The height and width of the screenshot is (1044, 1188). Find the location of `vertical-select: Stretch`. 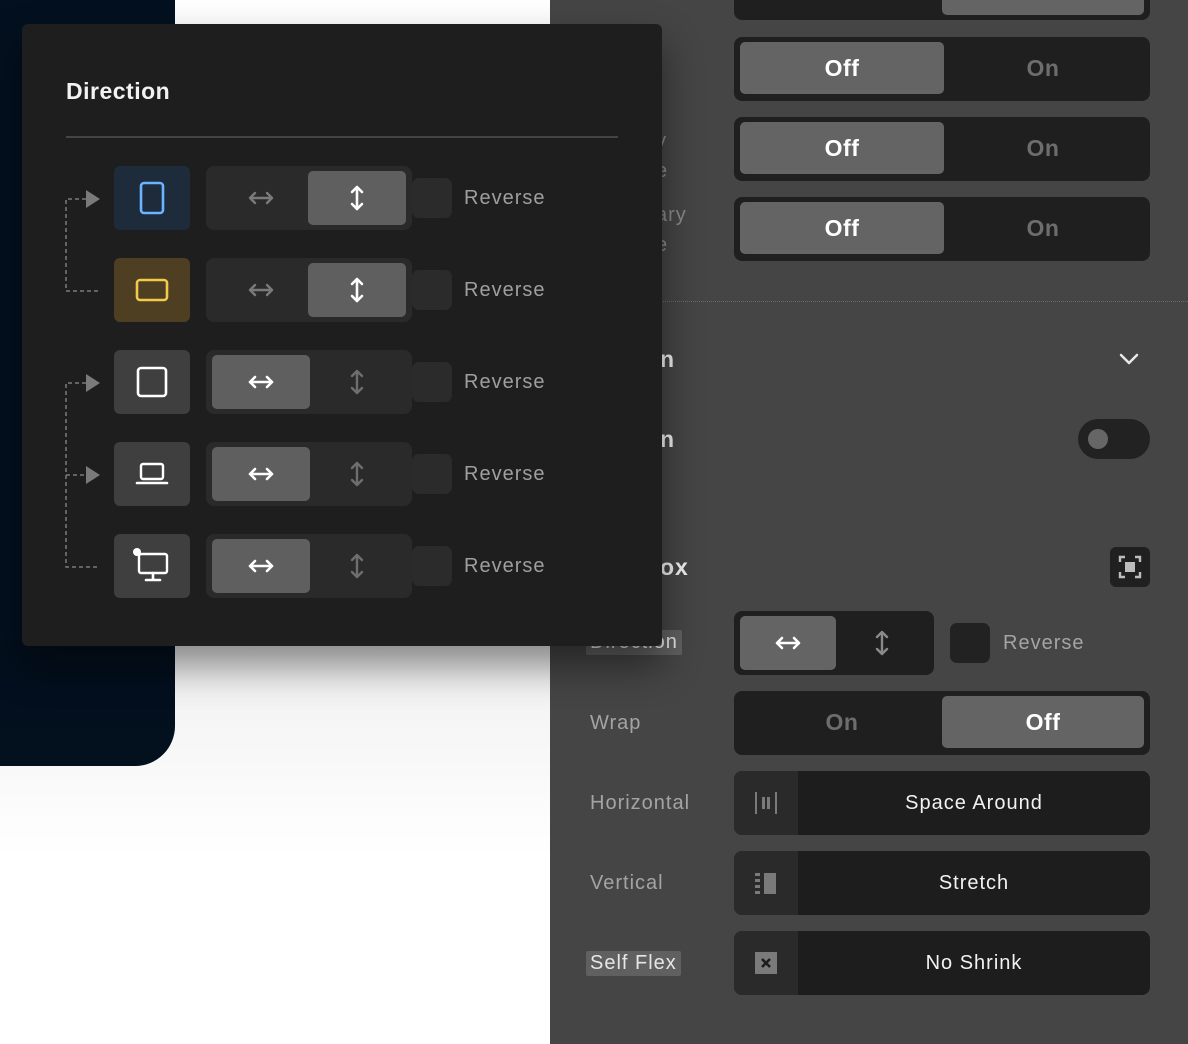

vertical-select: Stretch is located at coordinates (942, 883).